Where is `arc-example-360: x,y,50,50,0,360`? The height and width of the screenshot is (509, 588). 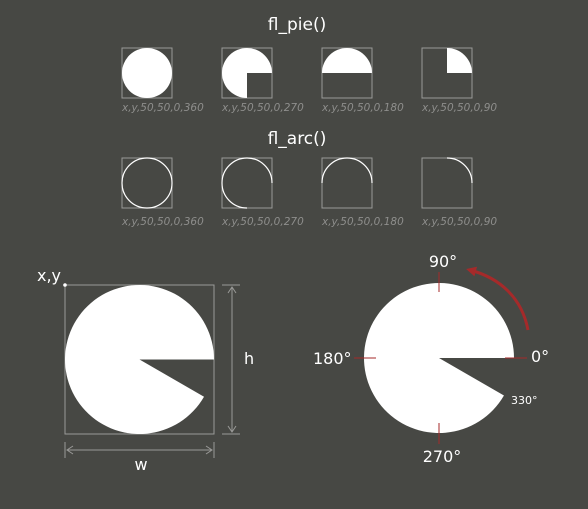 arc-example-360: x,y,50,50,0,360 is located at coordinates (162, 192).